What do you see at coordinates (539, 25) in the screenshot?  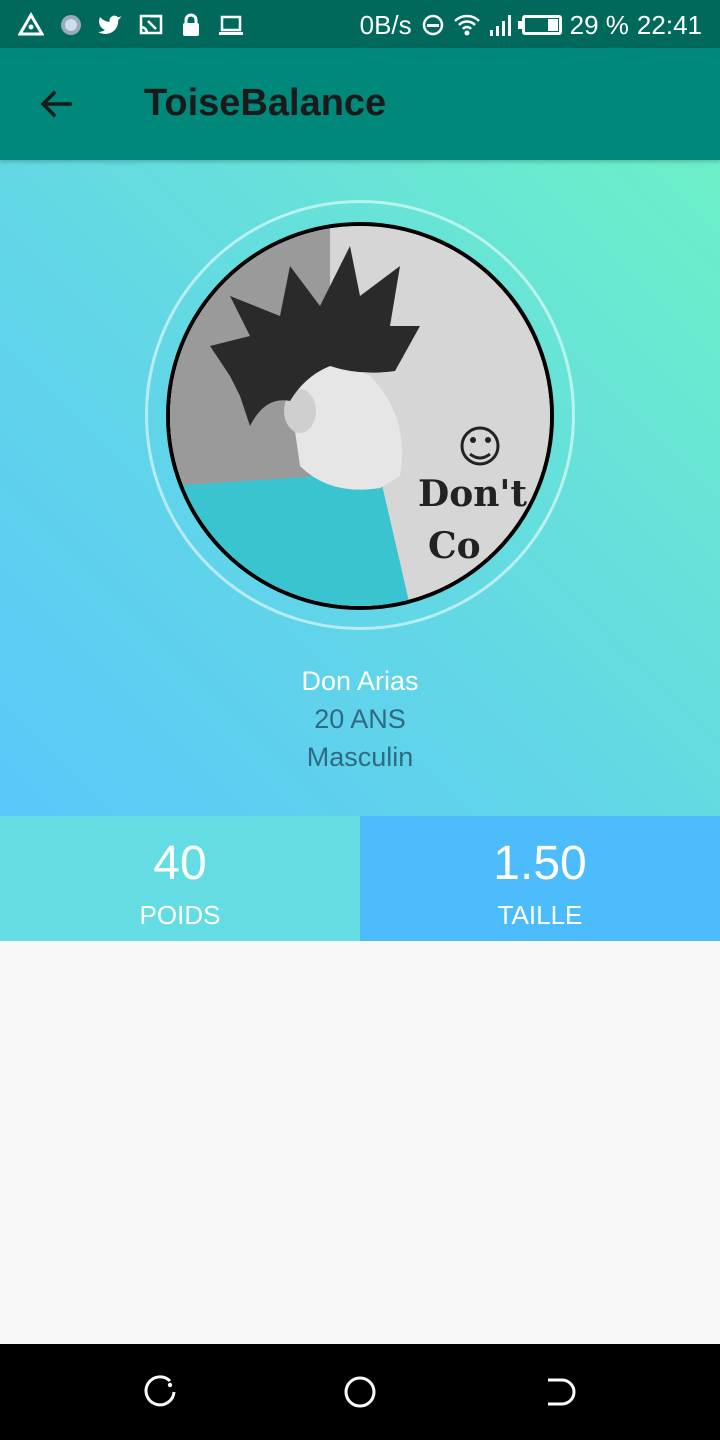 I see `battery-icon` at bounding box center [539, 25].